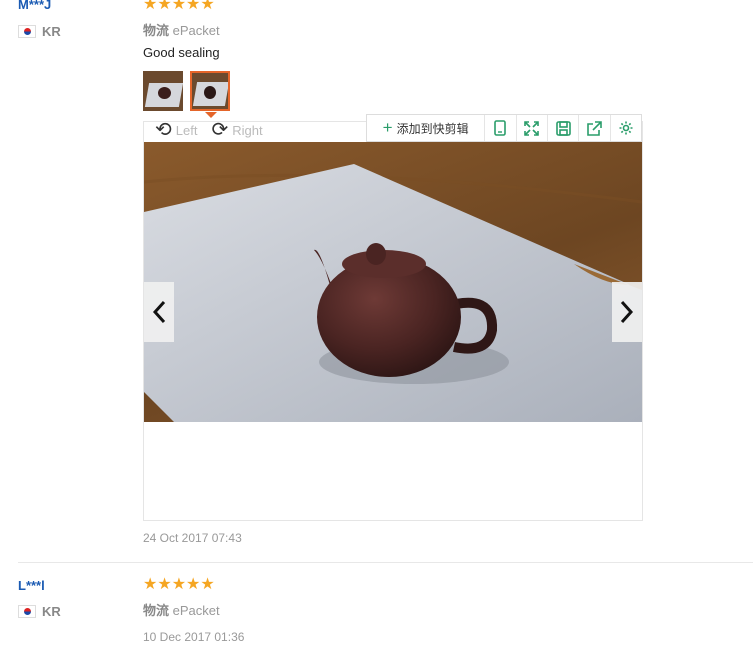  Describe the element at coordinates (625, 128) in the screenshot. I see `gear-icon` at that location.